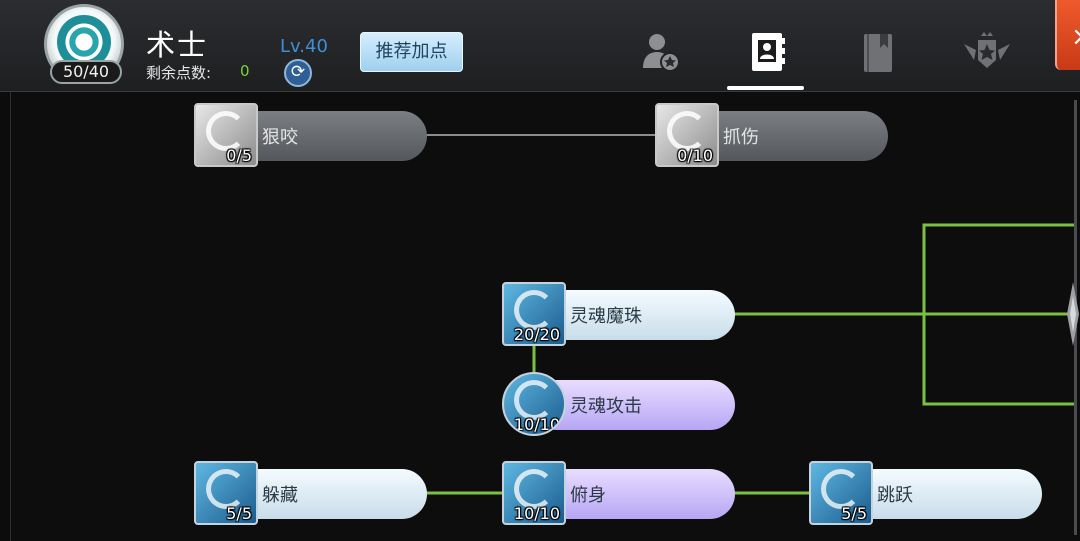 This screenshot has width=1080, height=541. What do you see at coordinates (534, 489) in the screenshot?
I see `possess-icon` at bounding box center [534, 489].